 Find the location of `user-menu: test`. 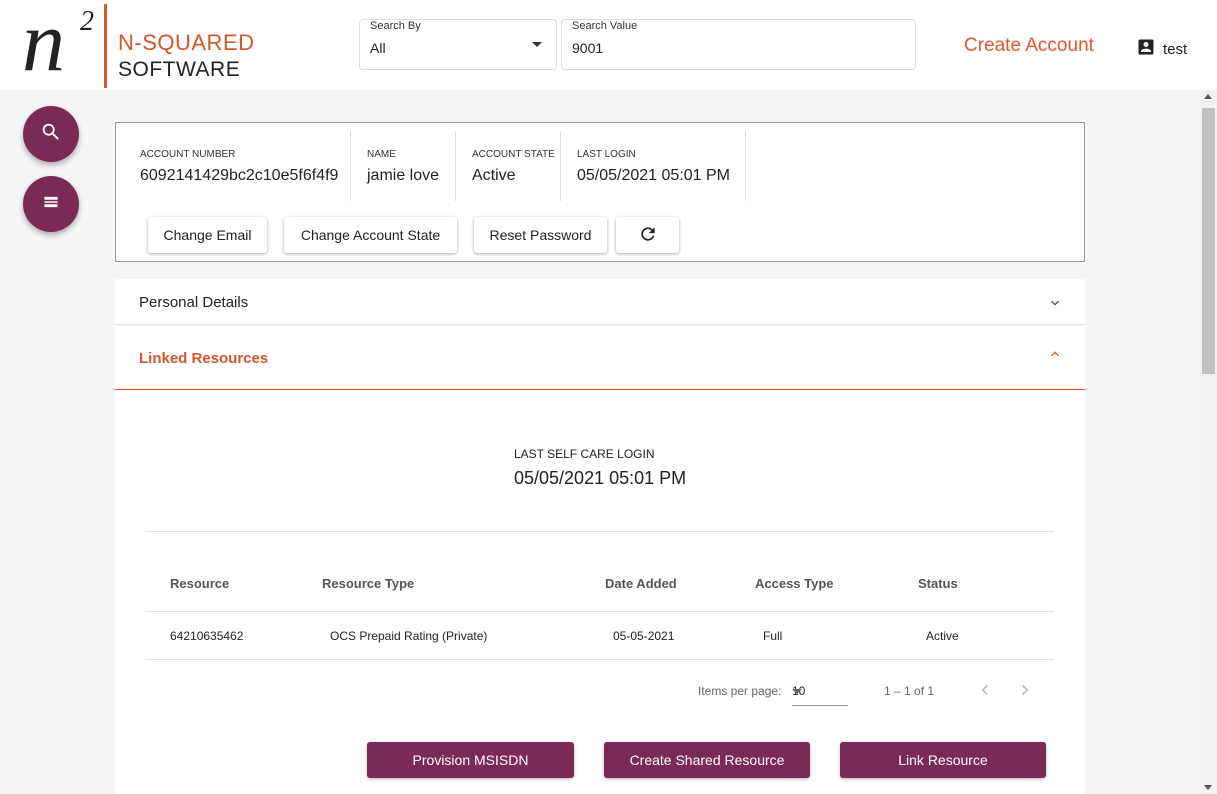

user-menu: test is located at coordinates (1161, 49).